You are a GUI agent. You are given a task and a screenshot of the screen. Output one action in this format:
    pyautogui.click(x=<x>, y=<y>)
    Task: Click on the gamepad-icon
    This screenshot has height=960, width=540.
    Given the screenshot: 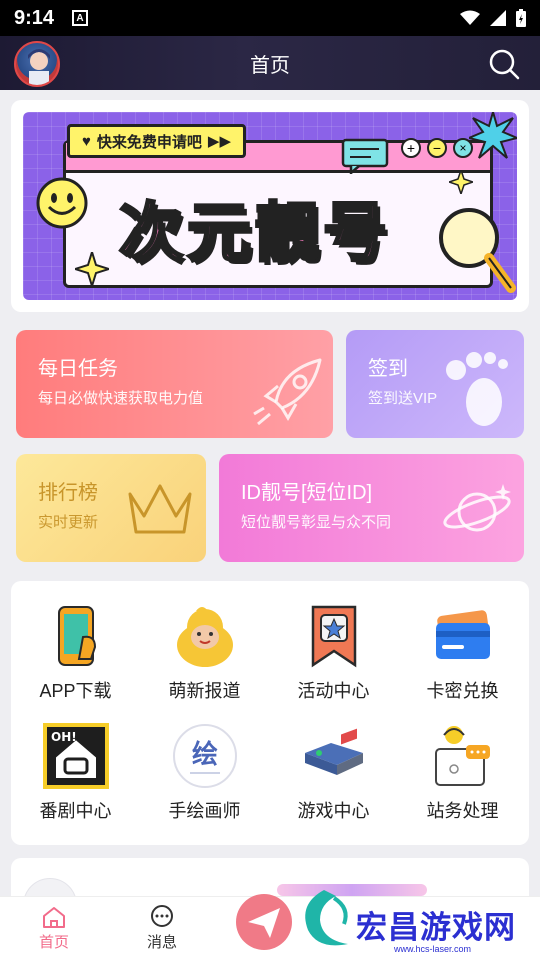 What is the action you would take?
    pyautogui.click(x=334, y=751)
    